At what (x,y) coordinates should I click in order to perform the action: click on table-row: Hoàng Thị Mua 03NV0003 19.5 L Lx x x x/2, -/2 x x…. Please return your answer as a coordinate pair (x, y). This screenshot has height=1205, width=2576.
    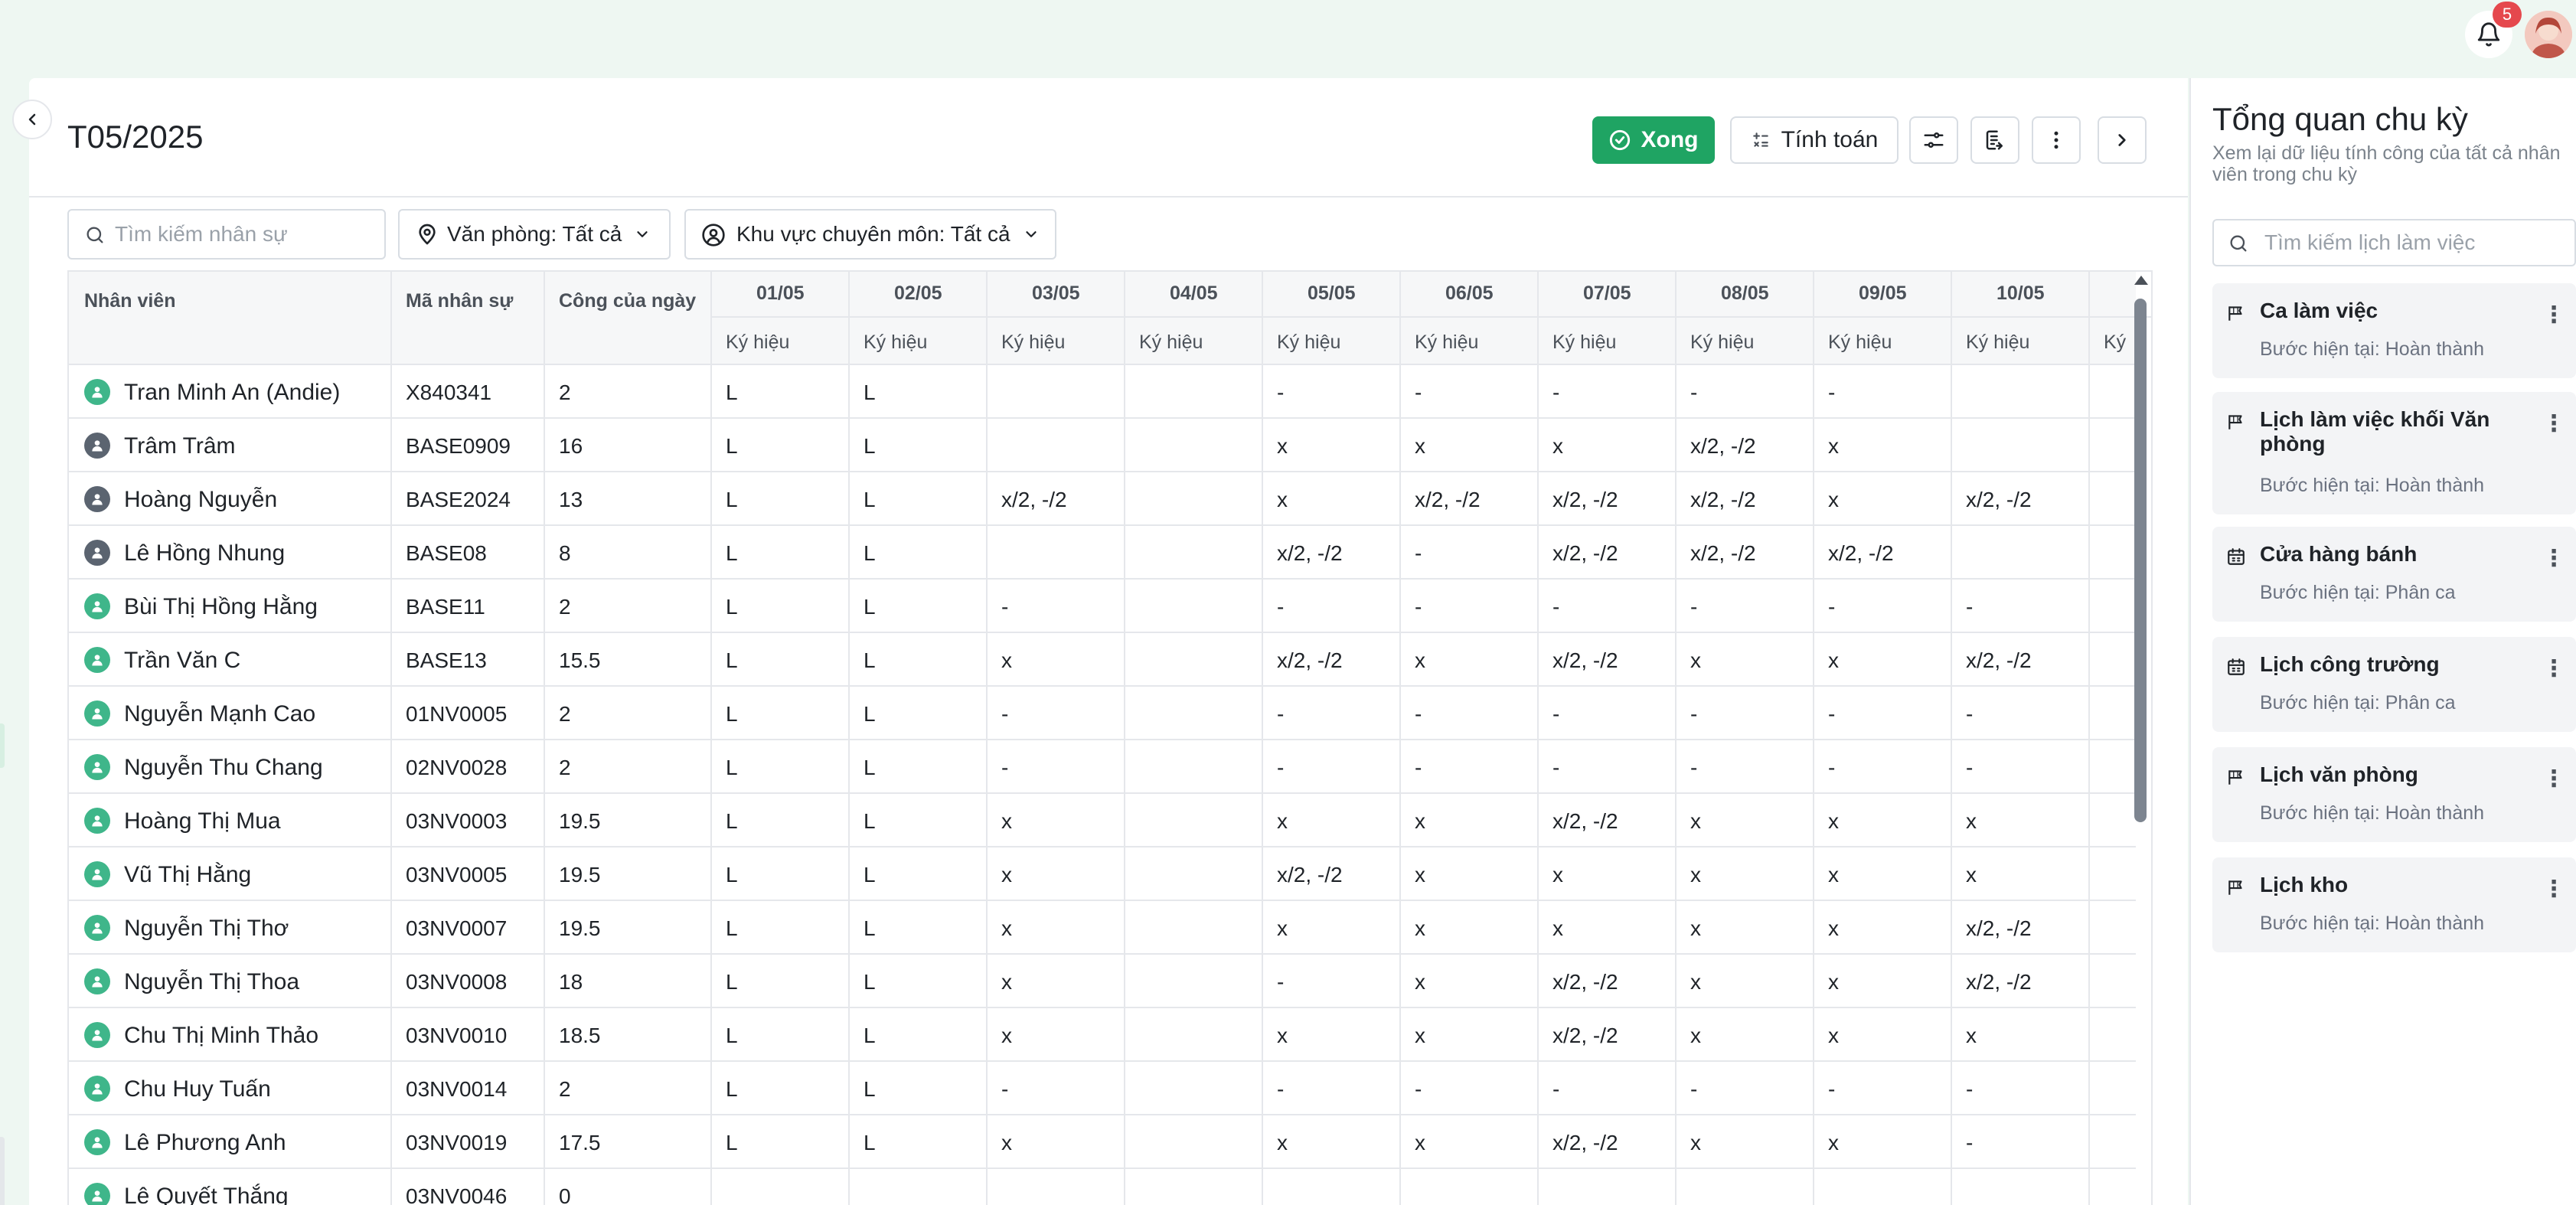
    Looking at the image, I should click on (1102, 820).